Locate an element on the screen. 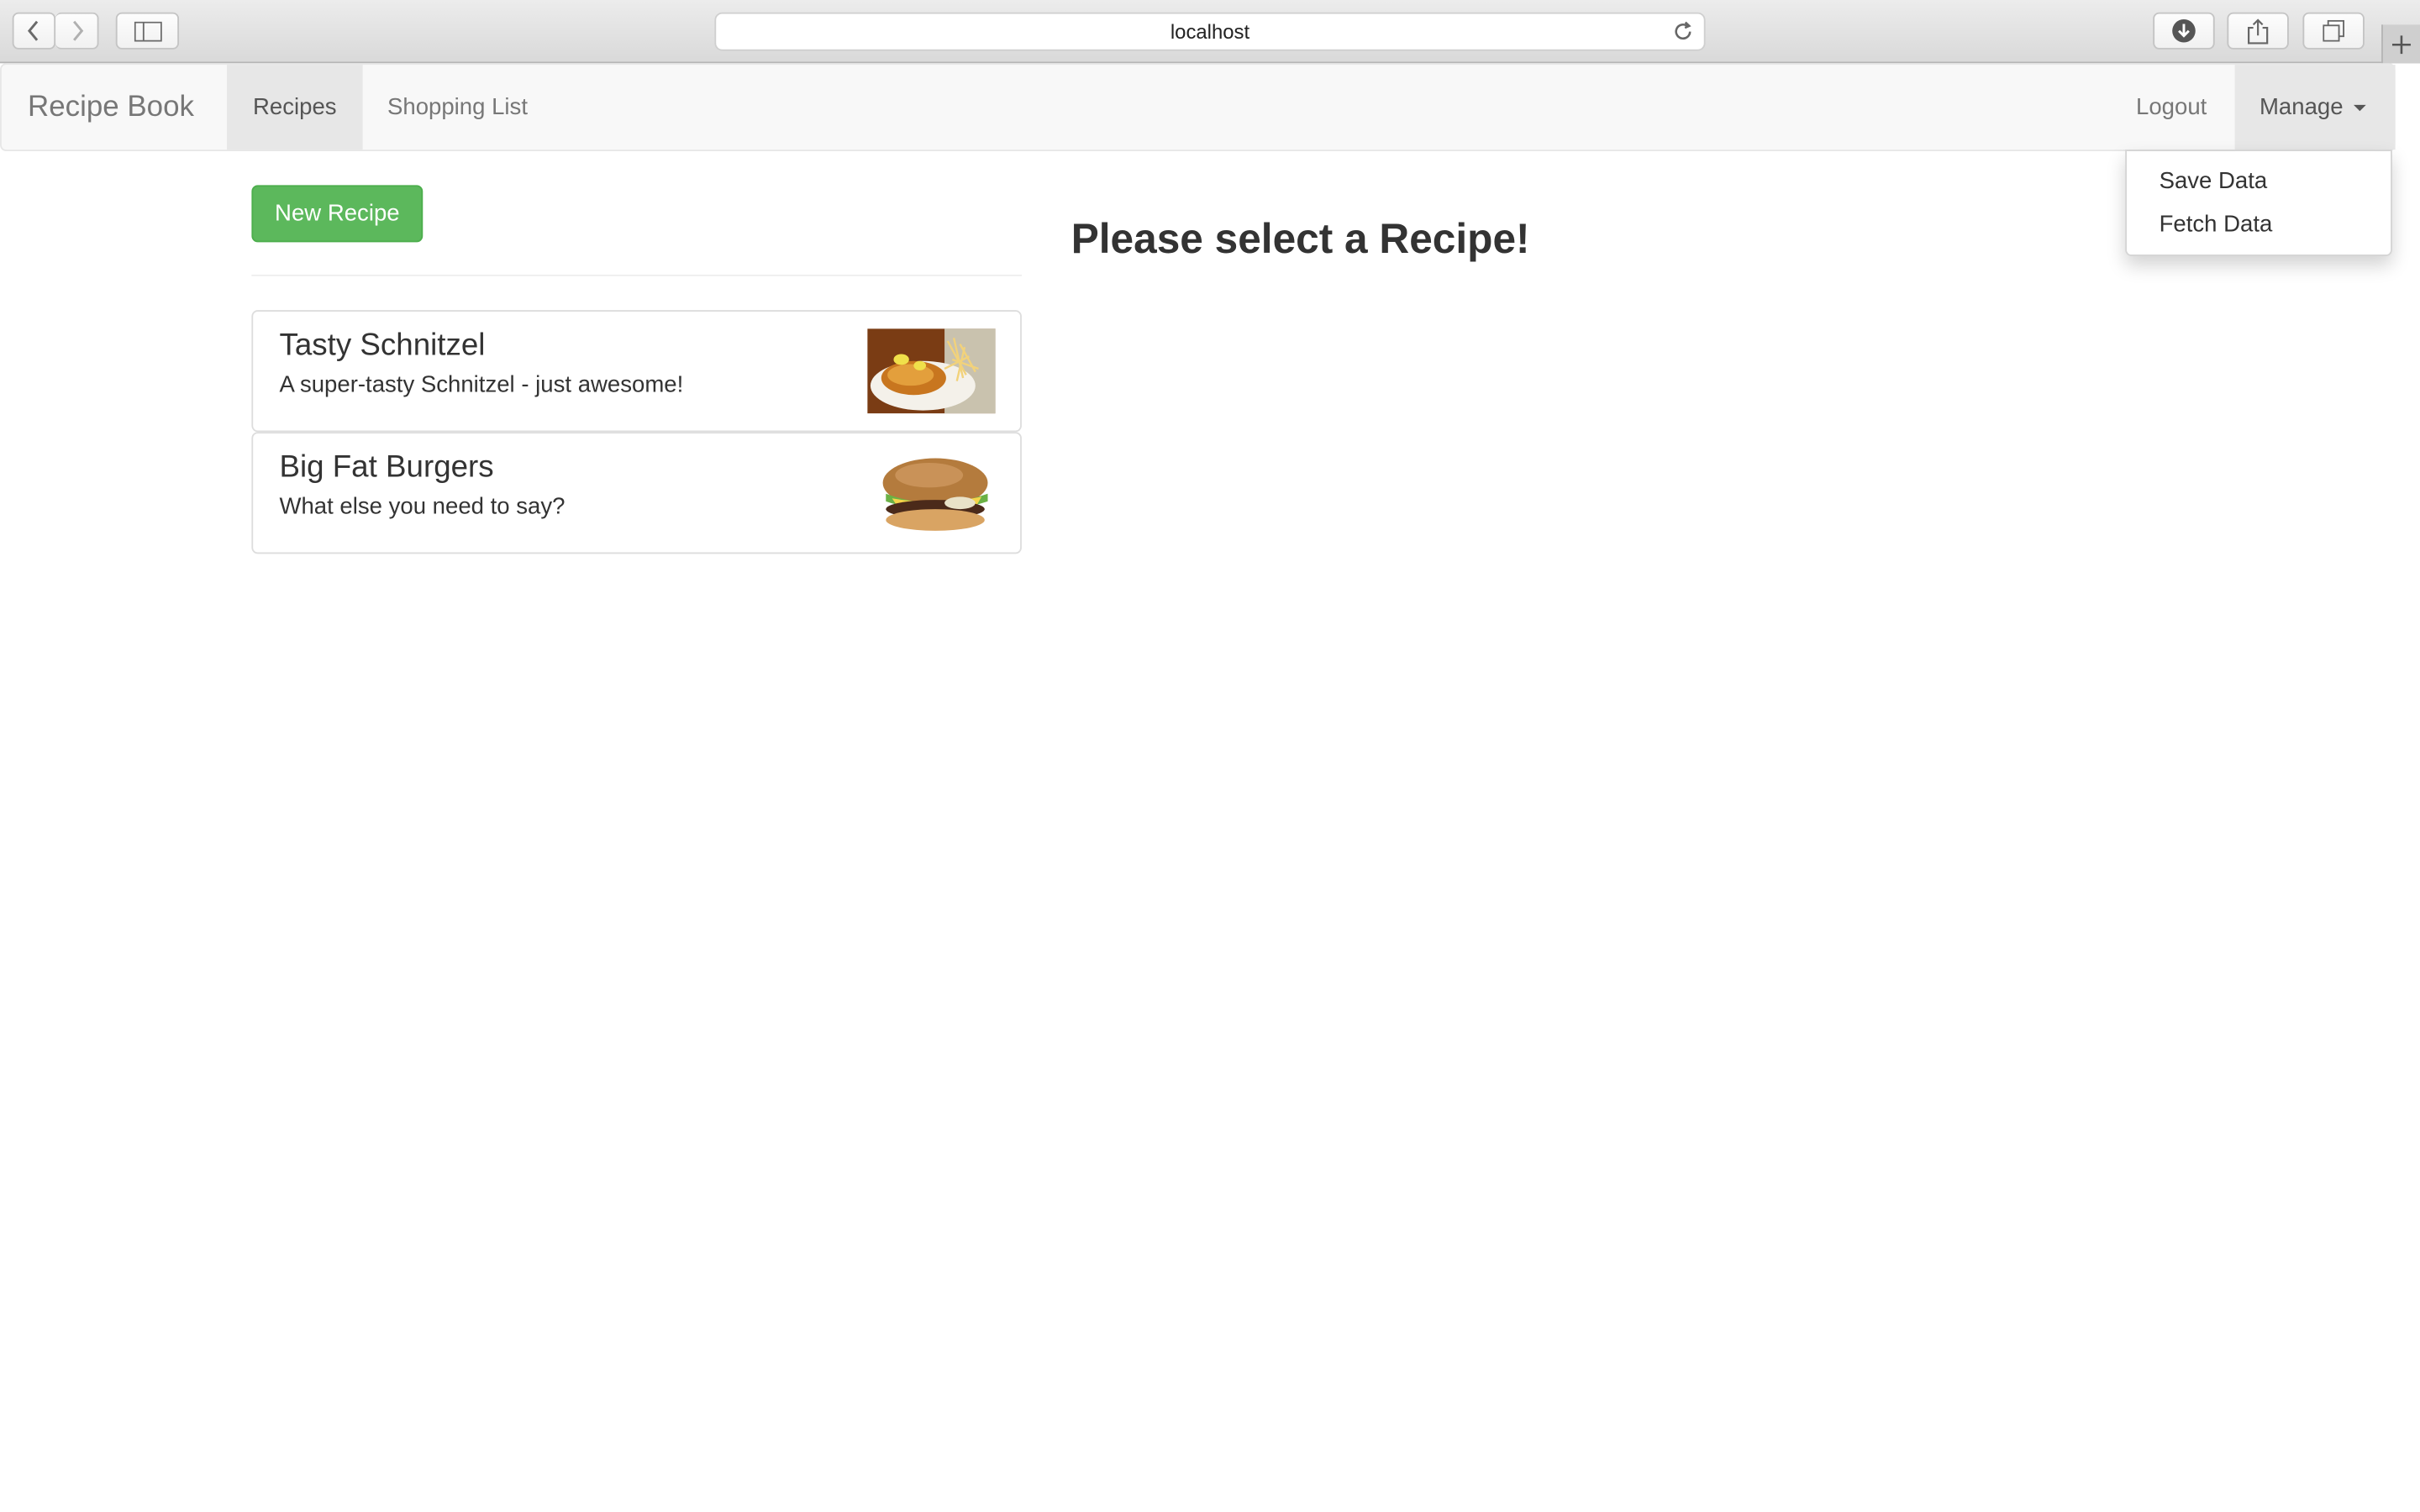 This screenshot has width=2420, height=1512. sidebar-icon is located at coordinates (147, 30).